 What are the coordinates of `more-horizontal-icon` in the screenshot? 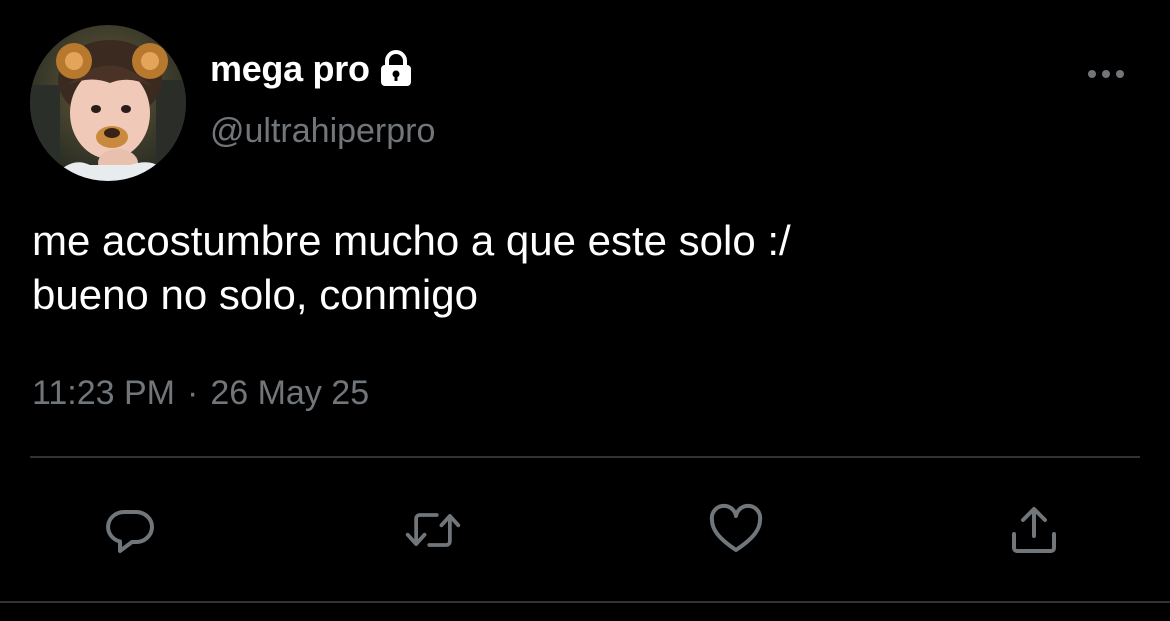 It's located at (1106, 74).